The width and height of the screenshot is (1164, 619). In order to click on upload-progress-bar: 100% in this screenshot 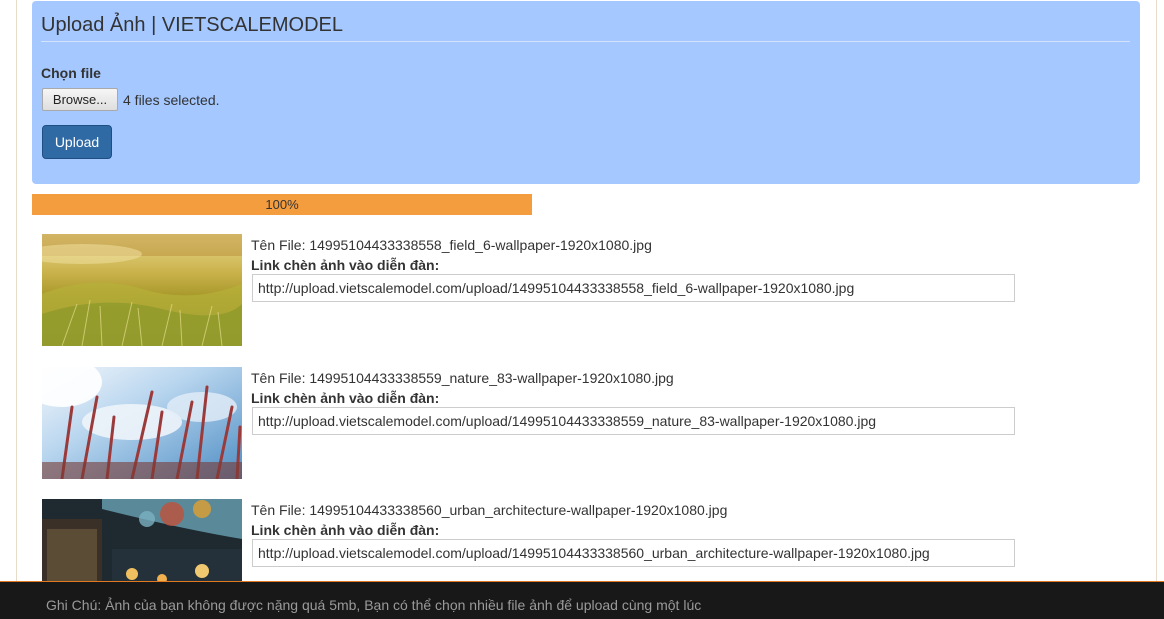, I will do `click(282, 204)`.